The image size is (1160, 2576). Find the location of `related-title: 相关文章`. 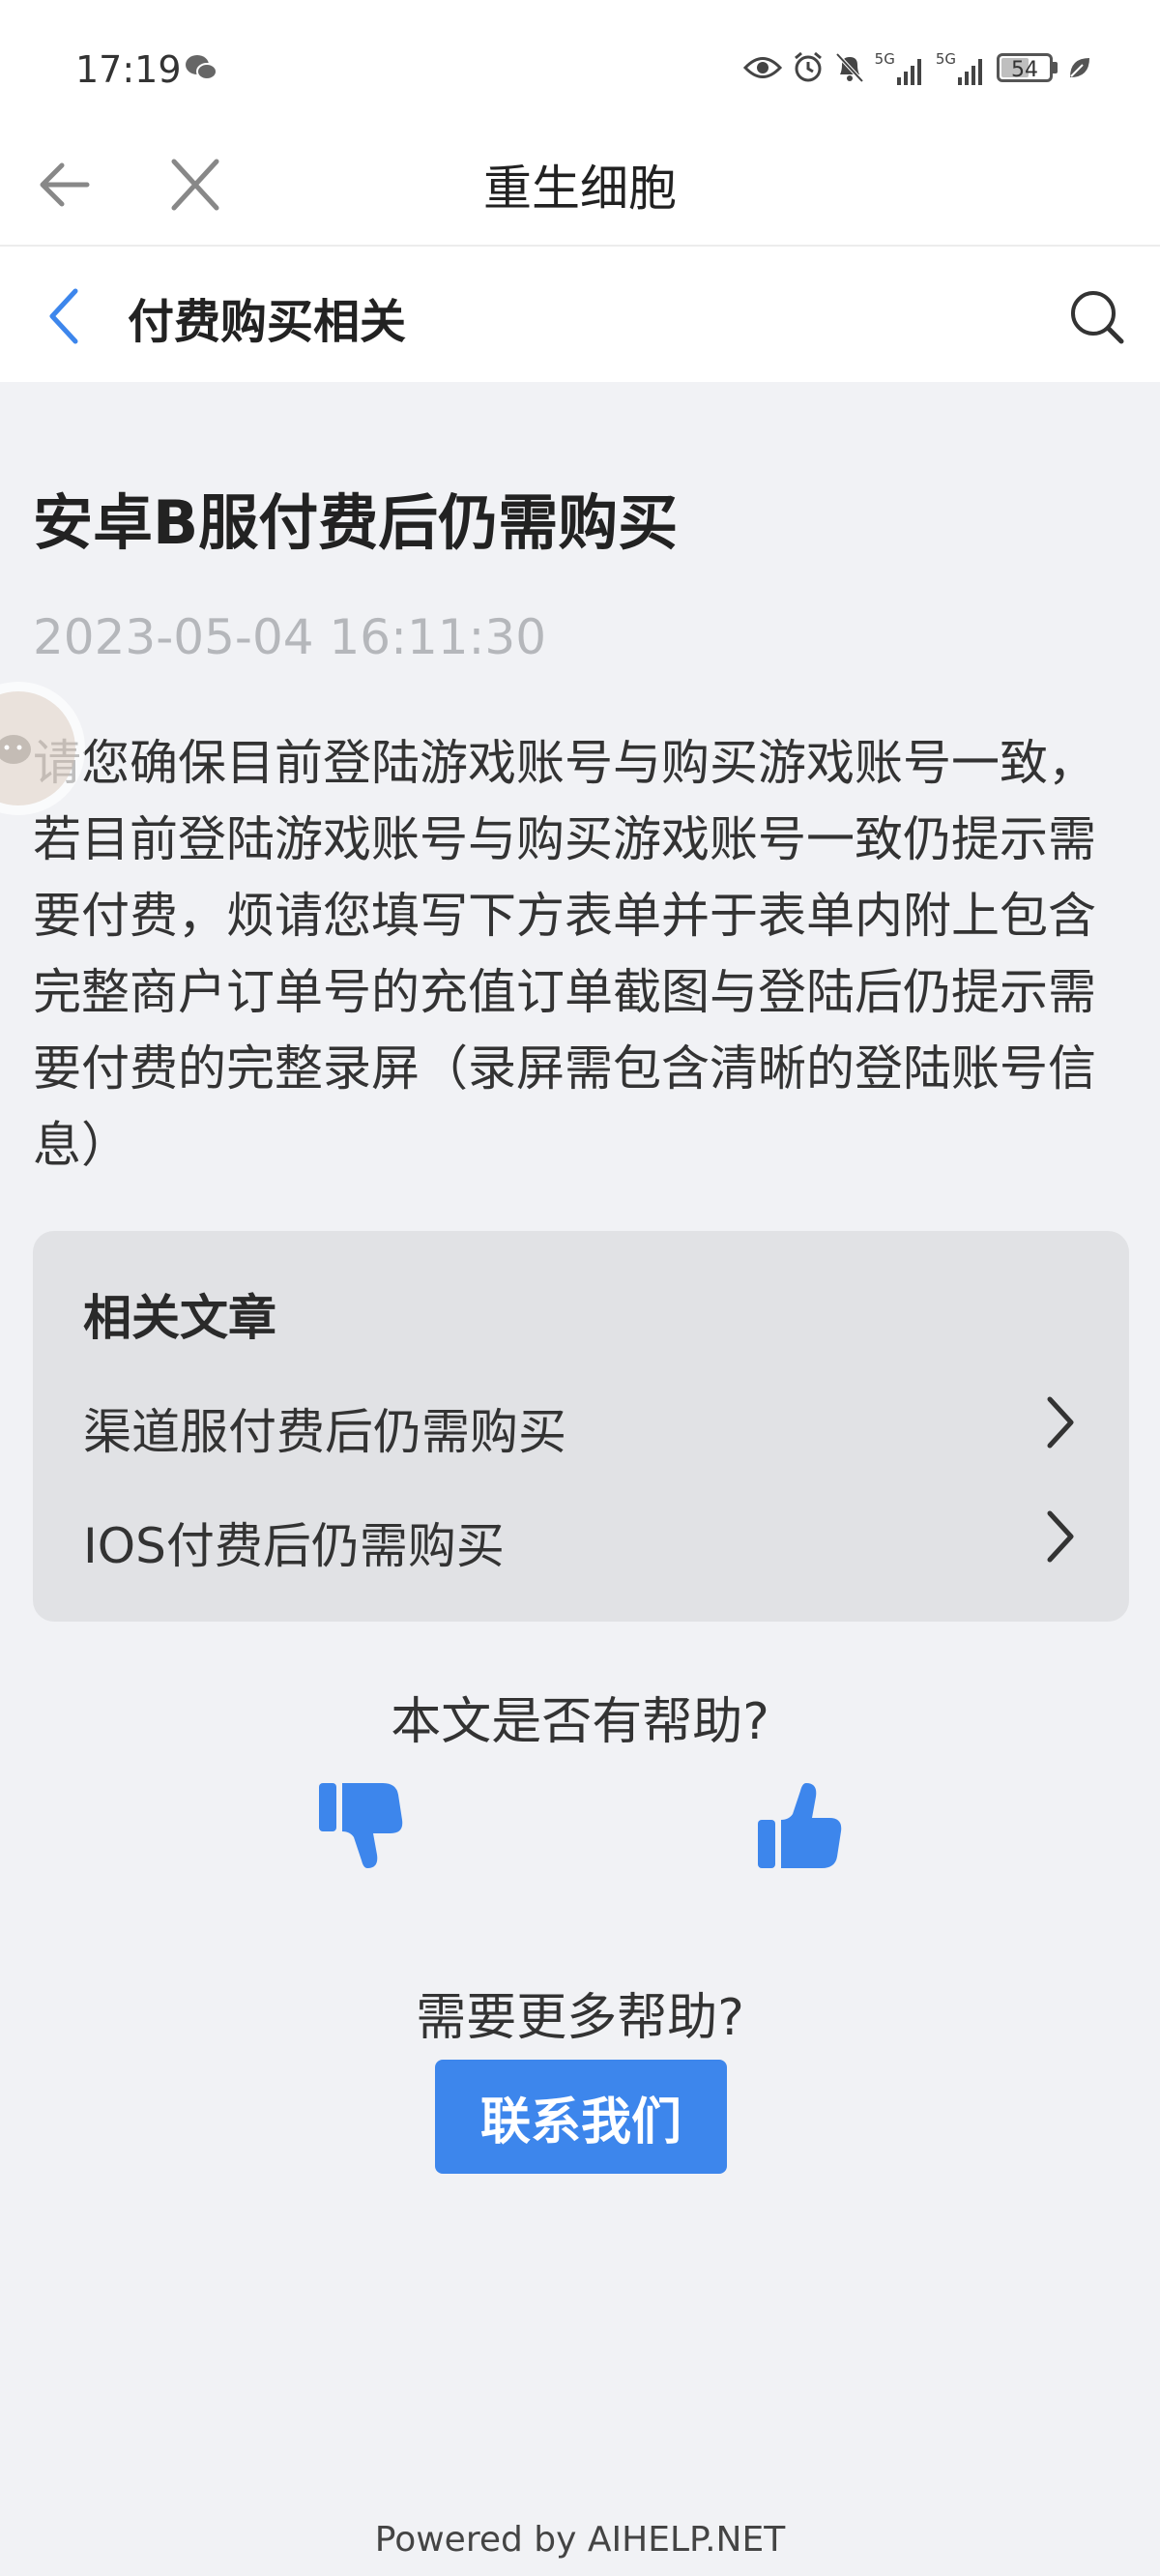

related-title: 相关文章 is located at coordinates (180, 1318).